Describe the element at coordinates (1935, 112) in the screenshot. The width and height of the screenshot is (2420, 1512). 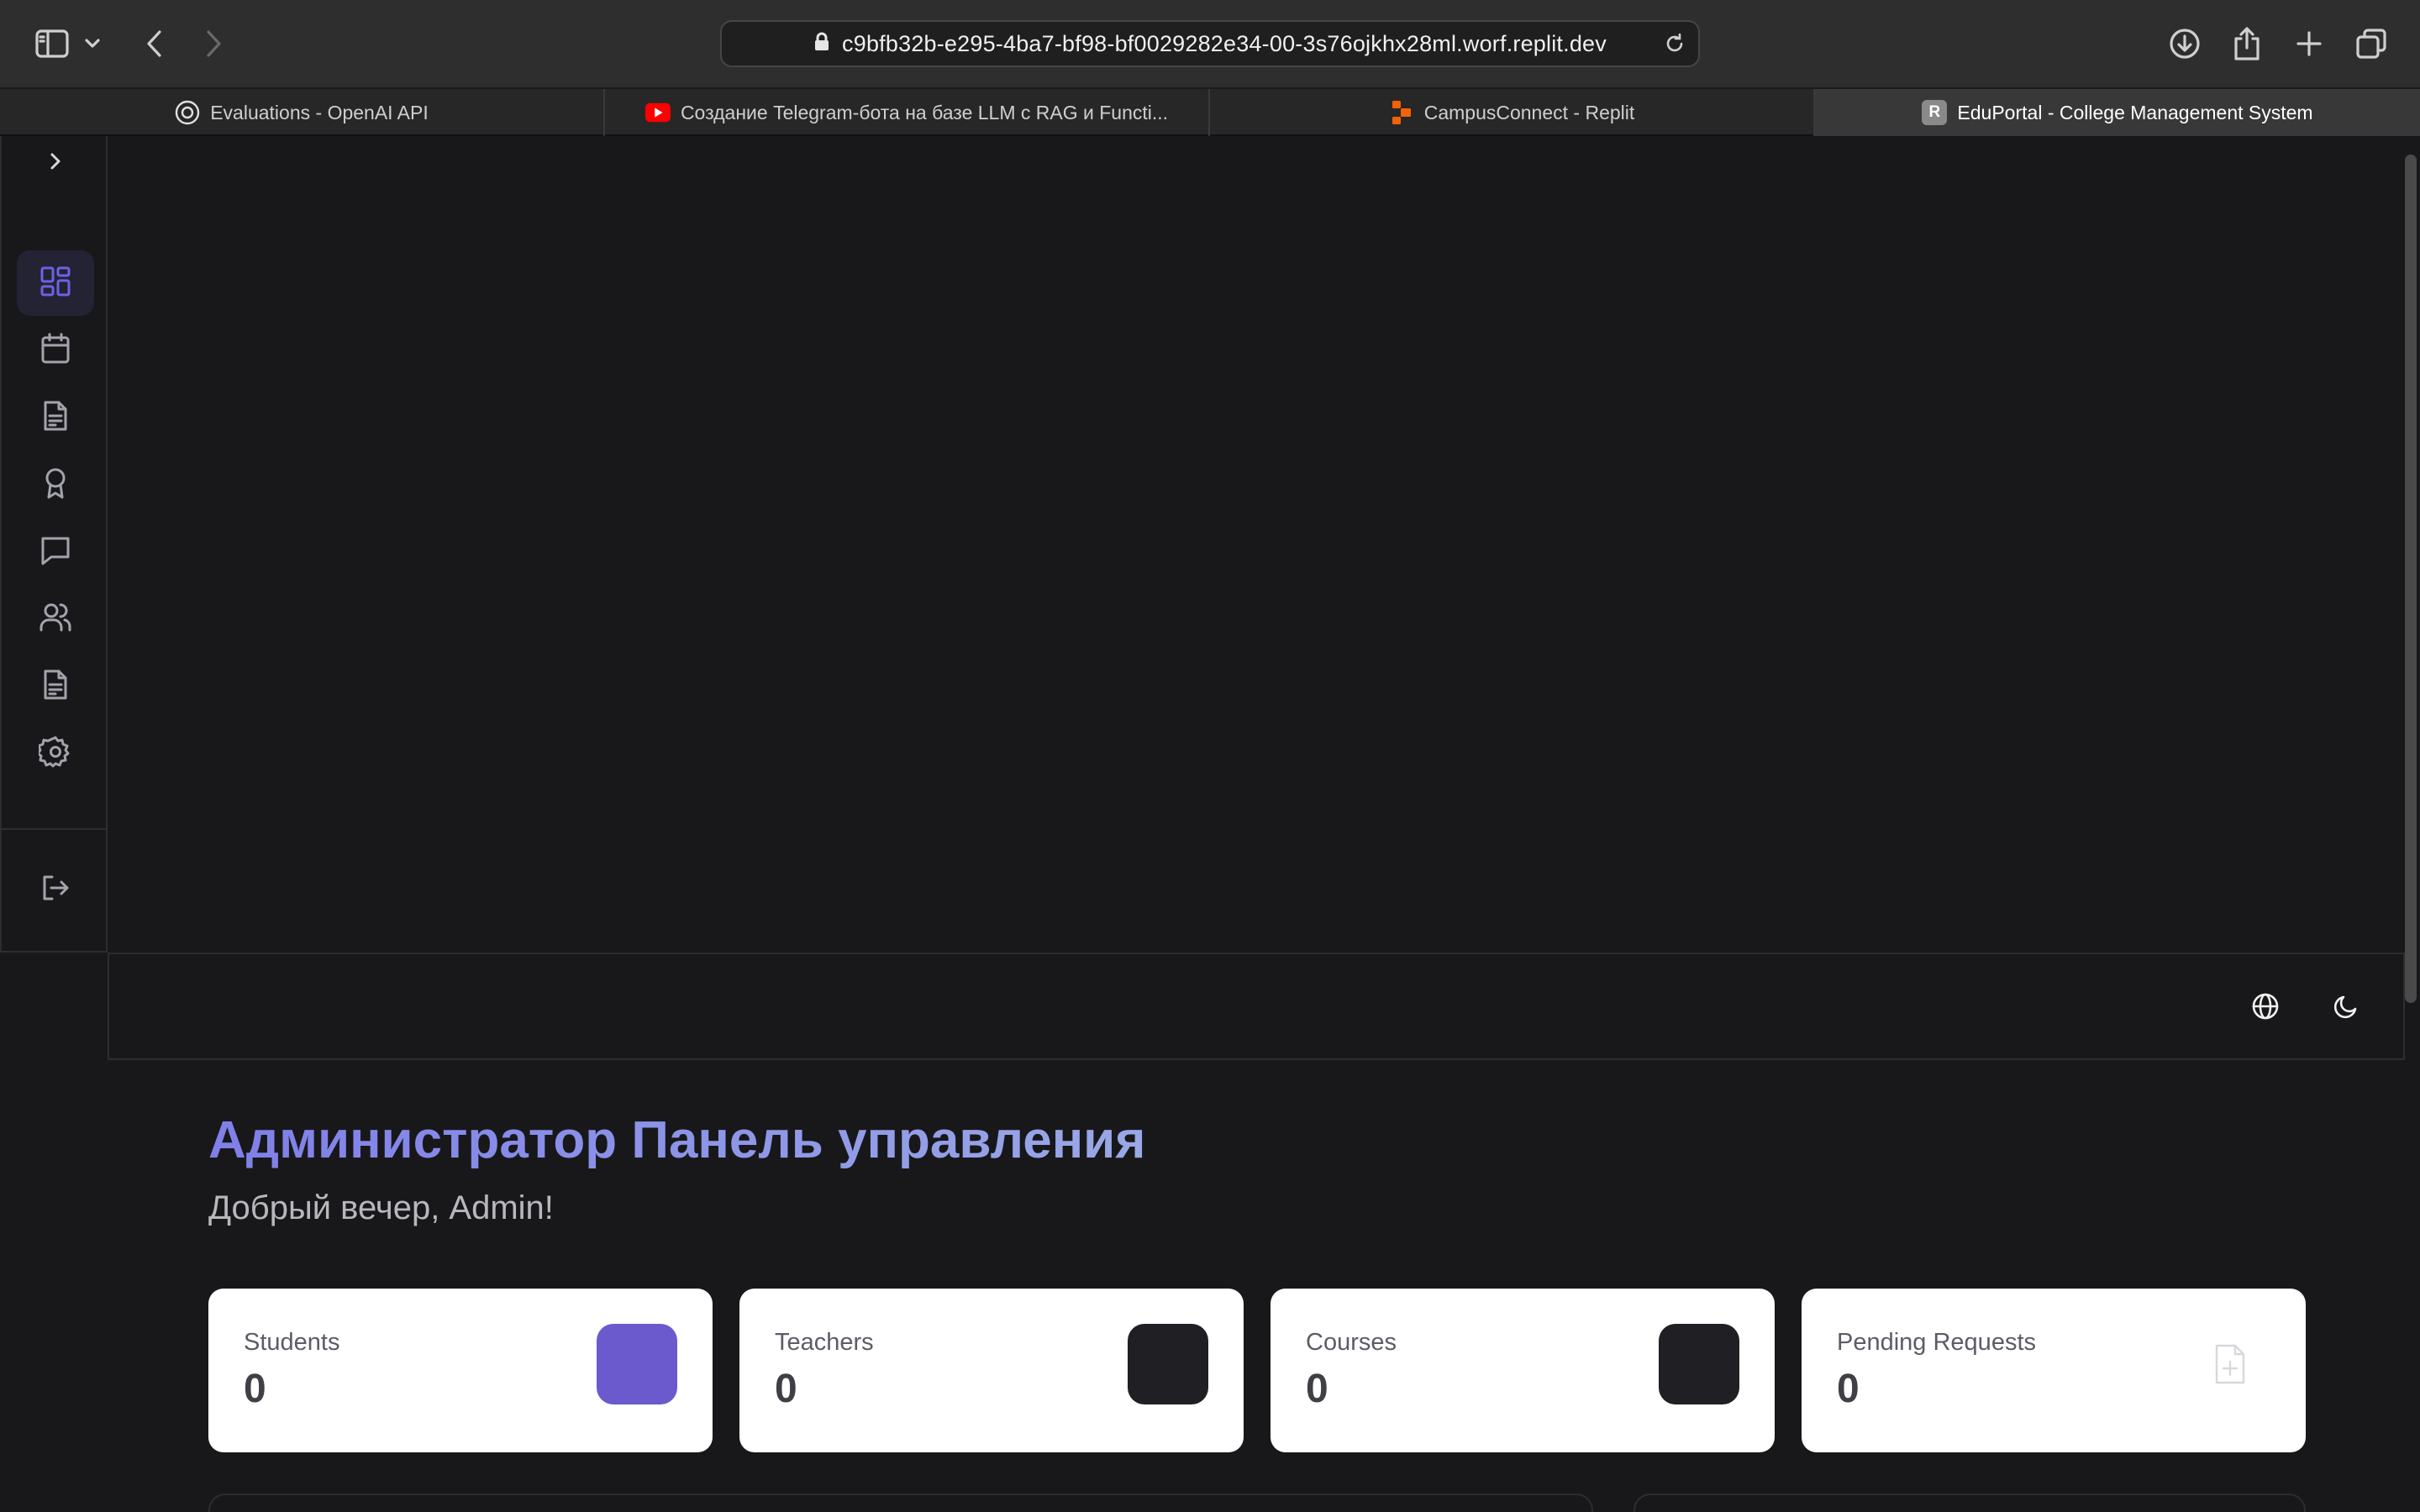
I see `replit-r-icon: R` at that location.